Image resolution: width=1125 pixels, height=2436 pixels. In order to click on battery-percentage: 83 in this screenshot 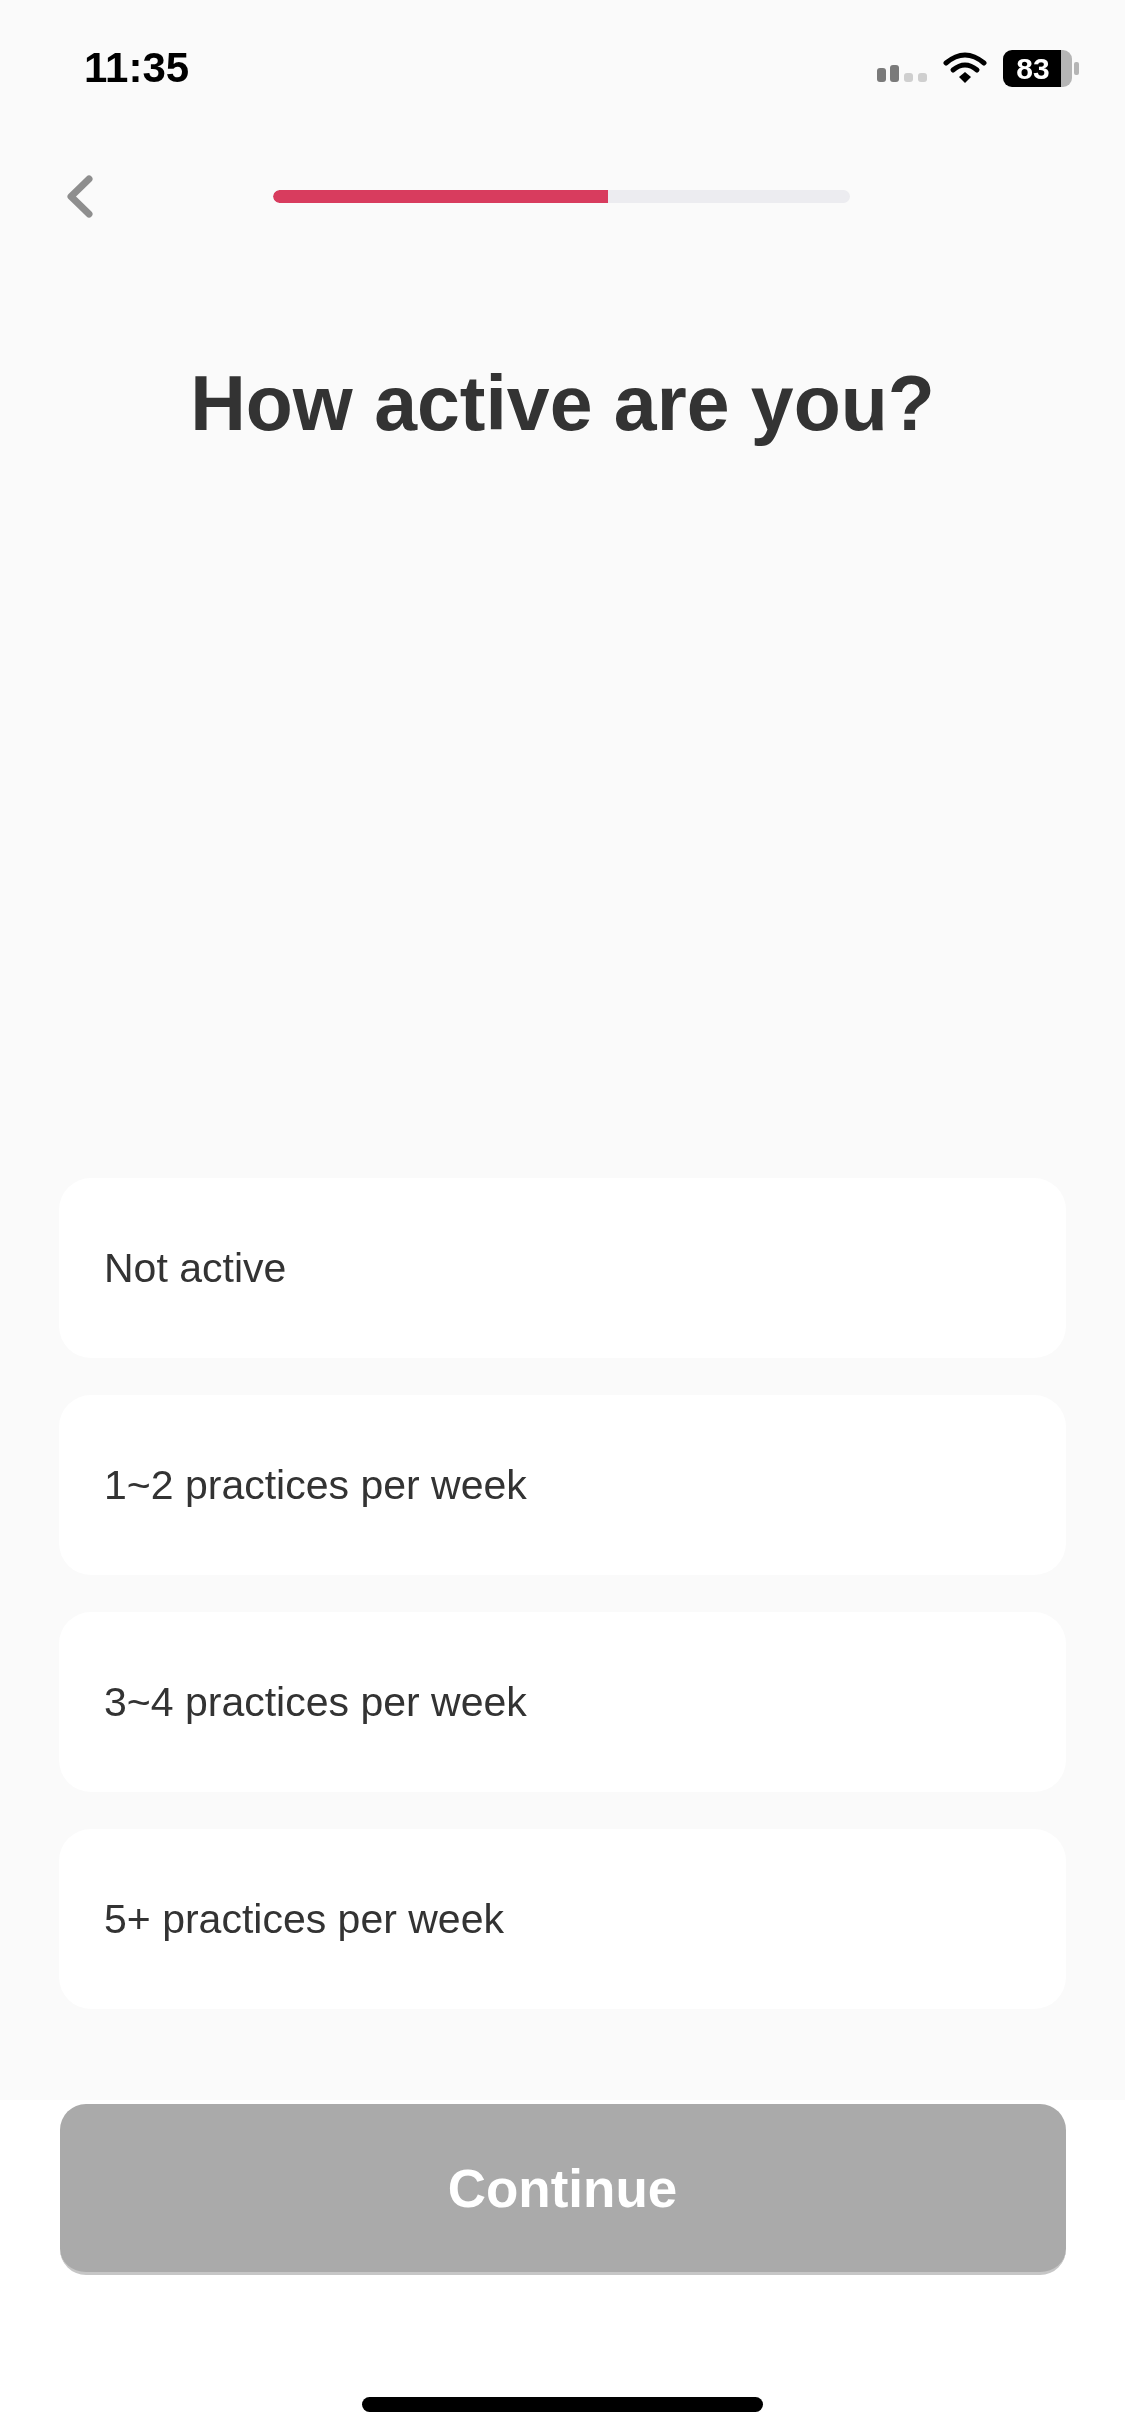, I will do `click(1032, 68)`.